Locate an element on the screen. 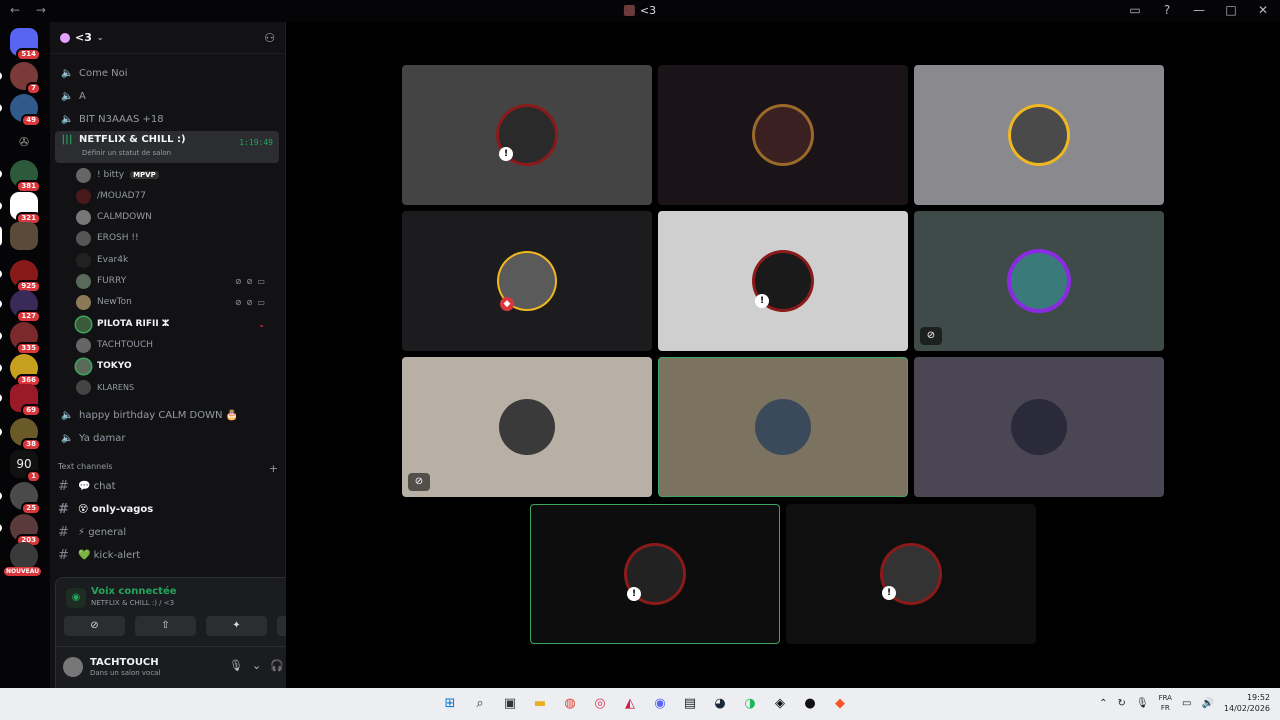 This screenshot has height=720, width=1280. text-channel: # 😵 only-vagos is located at coordinates (168, 509).